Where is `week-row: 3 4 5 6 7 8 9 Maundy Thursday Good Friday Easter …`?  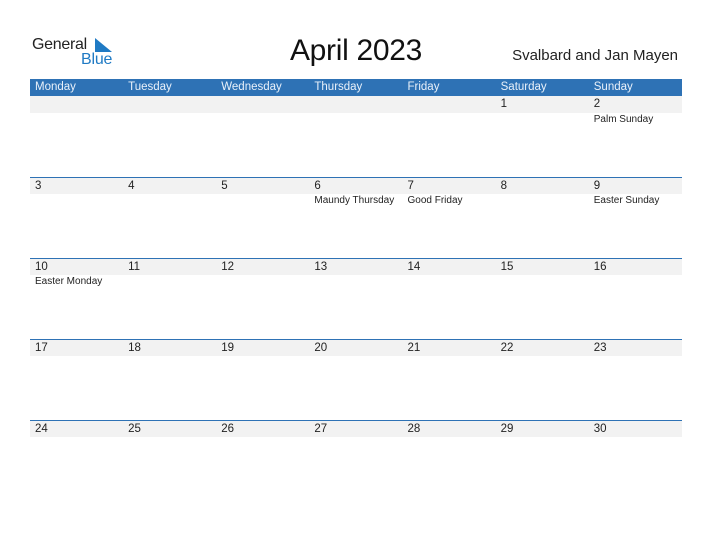
week-row: 3 4 5 6 7 8 9 Maundy Thursday Good Friday Easter … is located at coordinates (356, 217).